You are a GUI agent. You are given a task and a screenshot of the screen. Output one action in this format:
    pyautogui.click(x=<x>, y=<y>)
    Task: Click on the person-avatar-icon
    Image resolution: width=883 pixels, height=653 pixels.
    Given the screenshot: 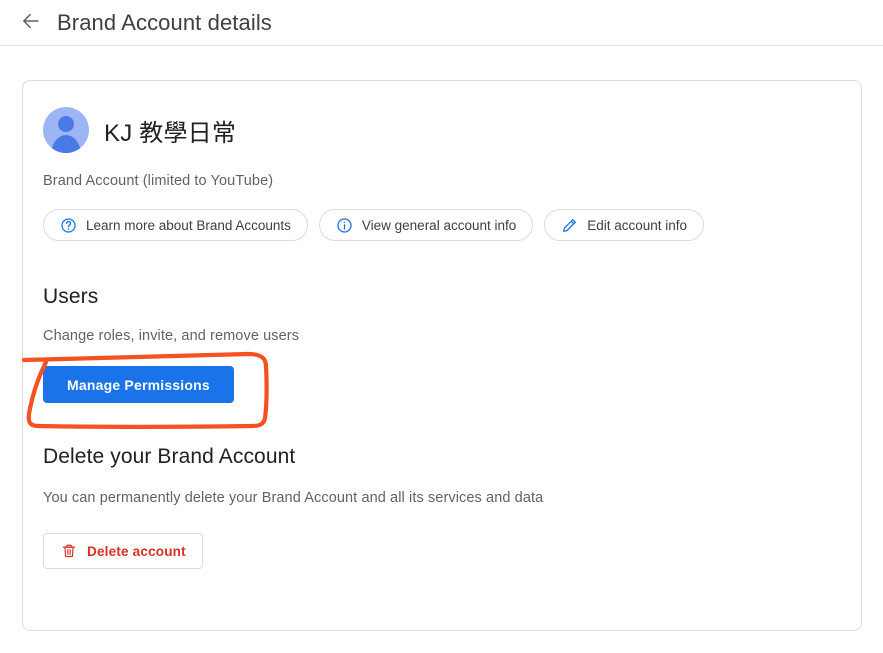 What is the action you would take?
    pyautogui.click(x=66, y=130)
    